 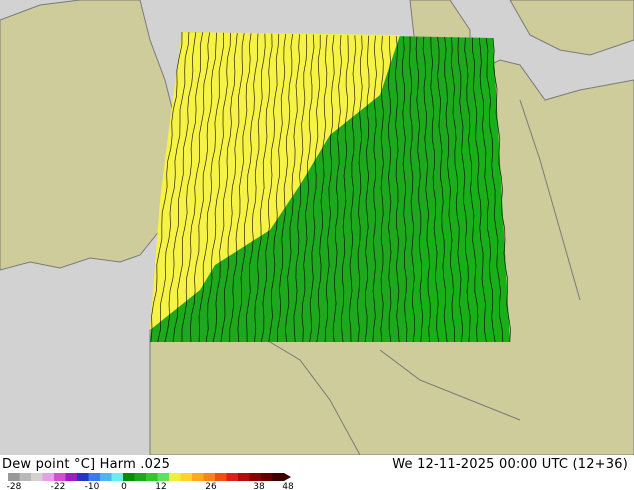 What do you see at coordinates (259, 486) in the screenshot?
I see `scale-tick-label: 38` at bounding box center [259, 486].